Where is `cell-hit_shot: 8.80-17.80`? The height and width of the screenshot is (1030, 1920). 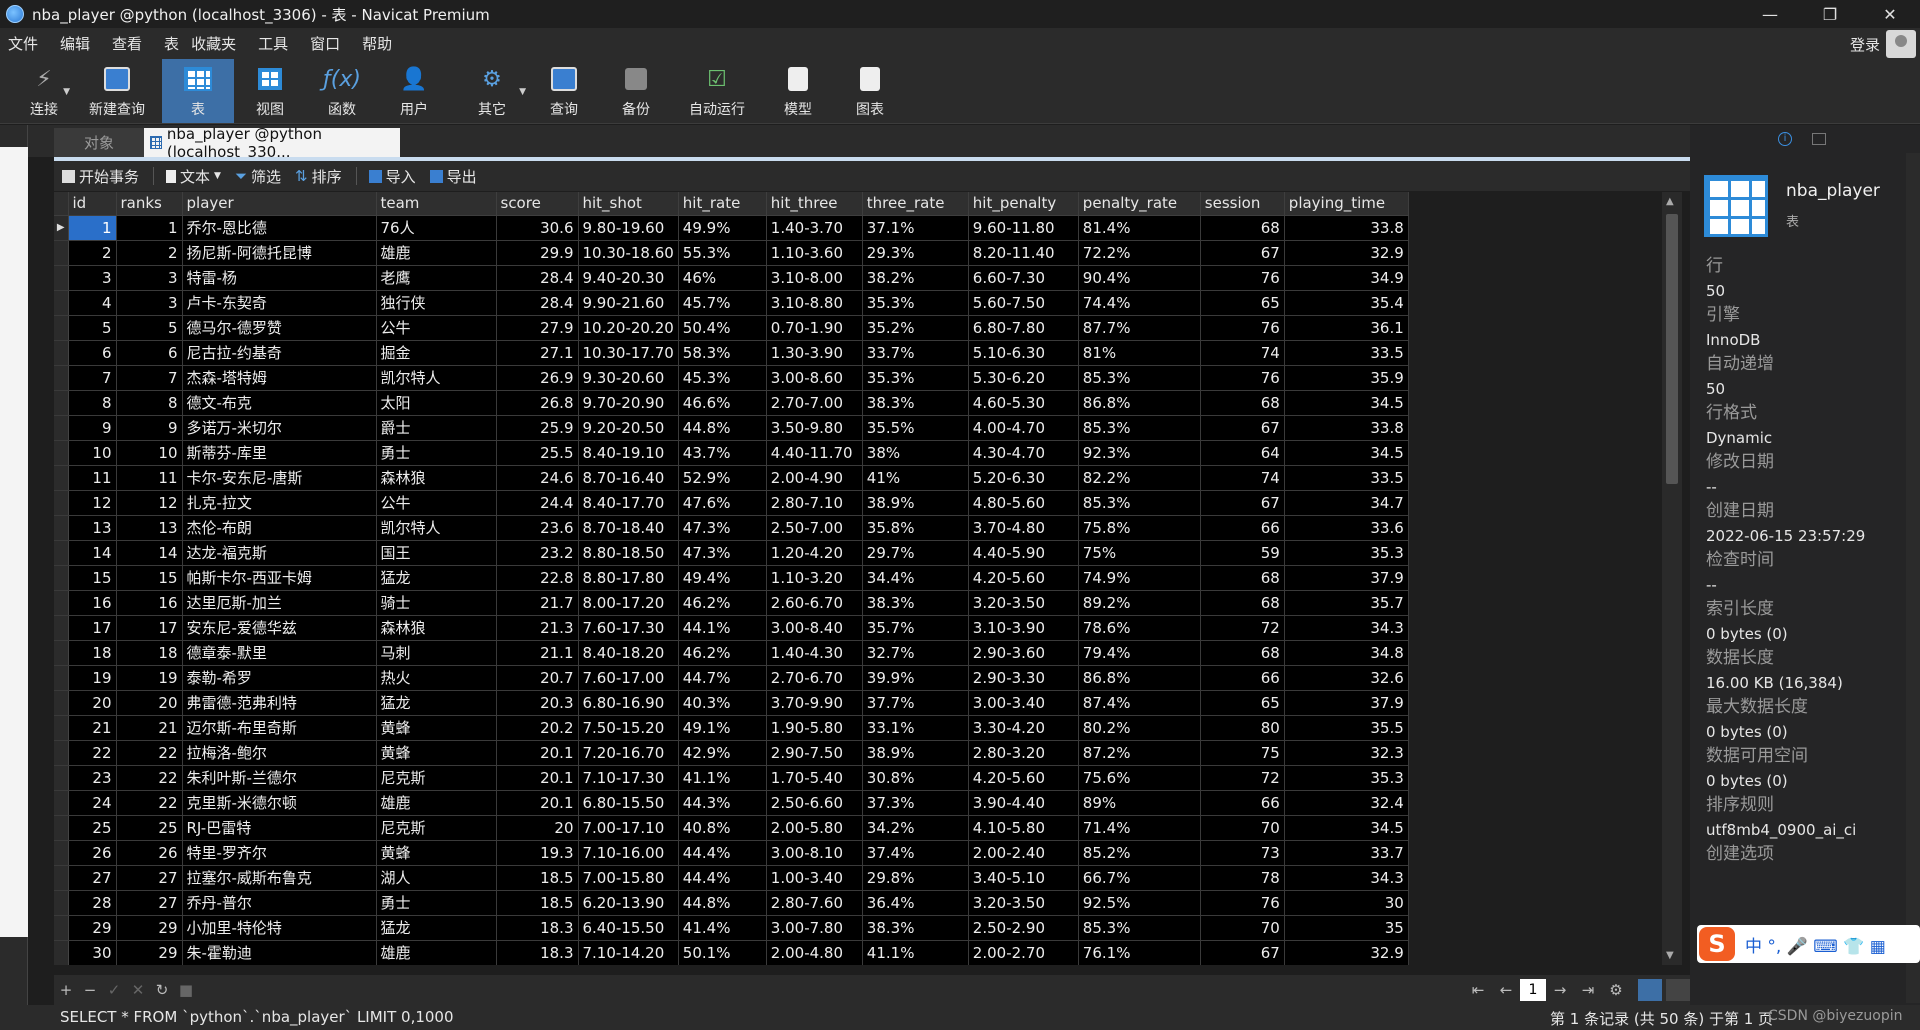
cell-hit_shot: 8.80-17.80 is located at coordinates (628, 578).